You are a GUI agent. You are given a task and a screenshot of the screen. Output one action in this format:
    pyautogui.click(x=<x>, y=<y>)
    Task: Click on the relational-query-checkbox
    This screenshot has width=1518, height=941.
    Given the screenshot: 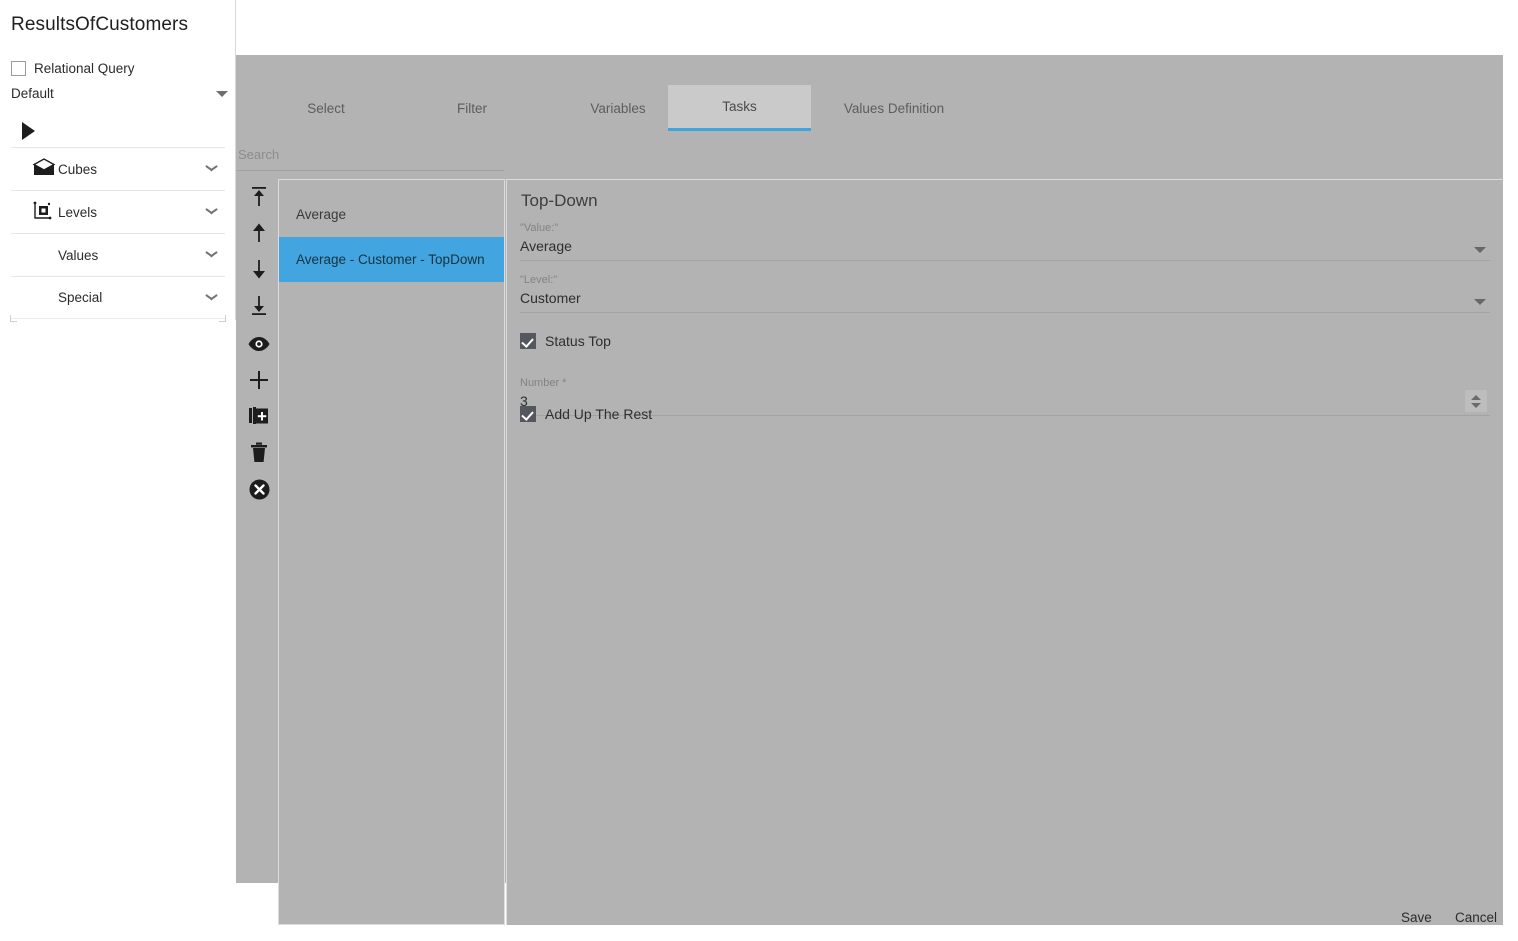 What is the action you would take?
    pyautogui.click(x=18, y=68)
    